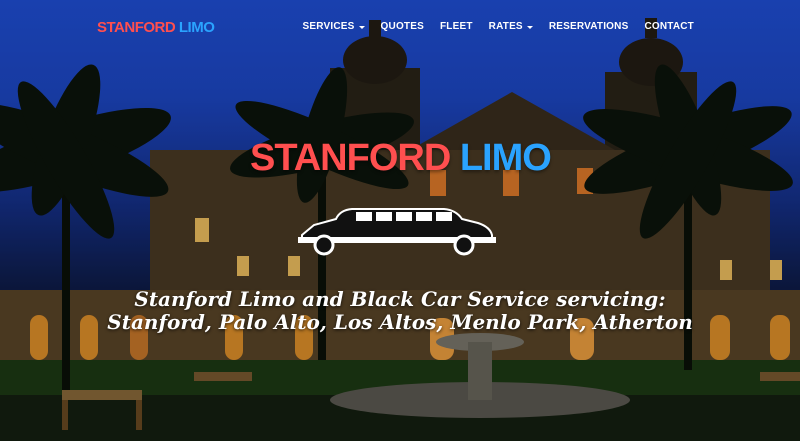 This screenshot has width=800, height=441. Describe the element at coordinates (196, 27) in the screenshot. I see `brand-word-limo: LIMO` at that location.